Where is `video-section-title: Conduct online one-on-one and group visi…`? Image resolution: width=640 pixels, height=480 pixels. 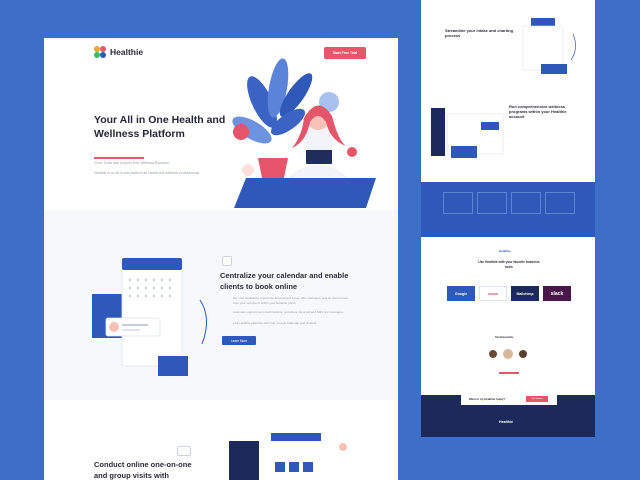 video-section-title: Conduct online one-on-one and group visi… is located at coordinates (143, 470).